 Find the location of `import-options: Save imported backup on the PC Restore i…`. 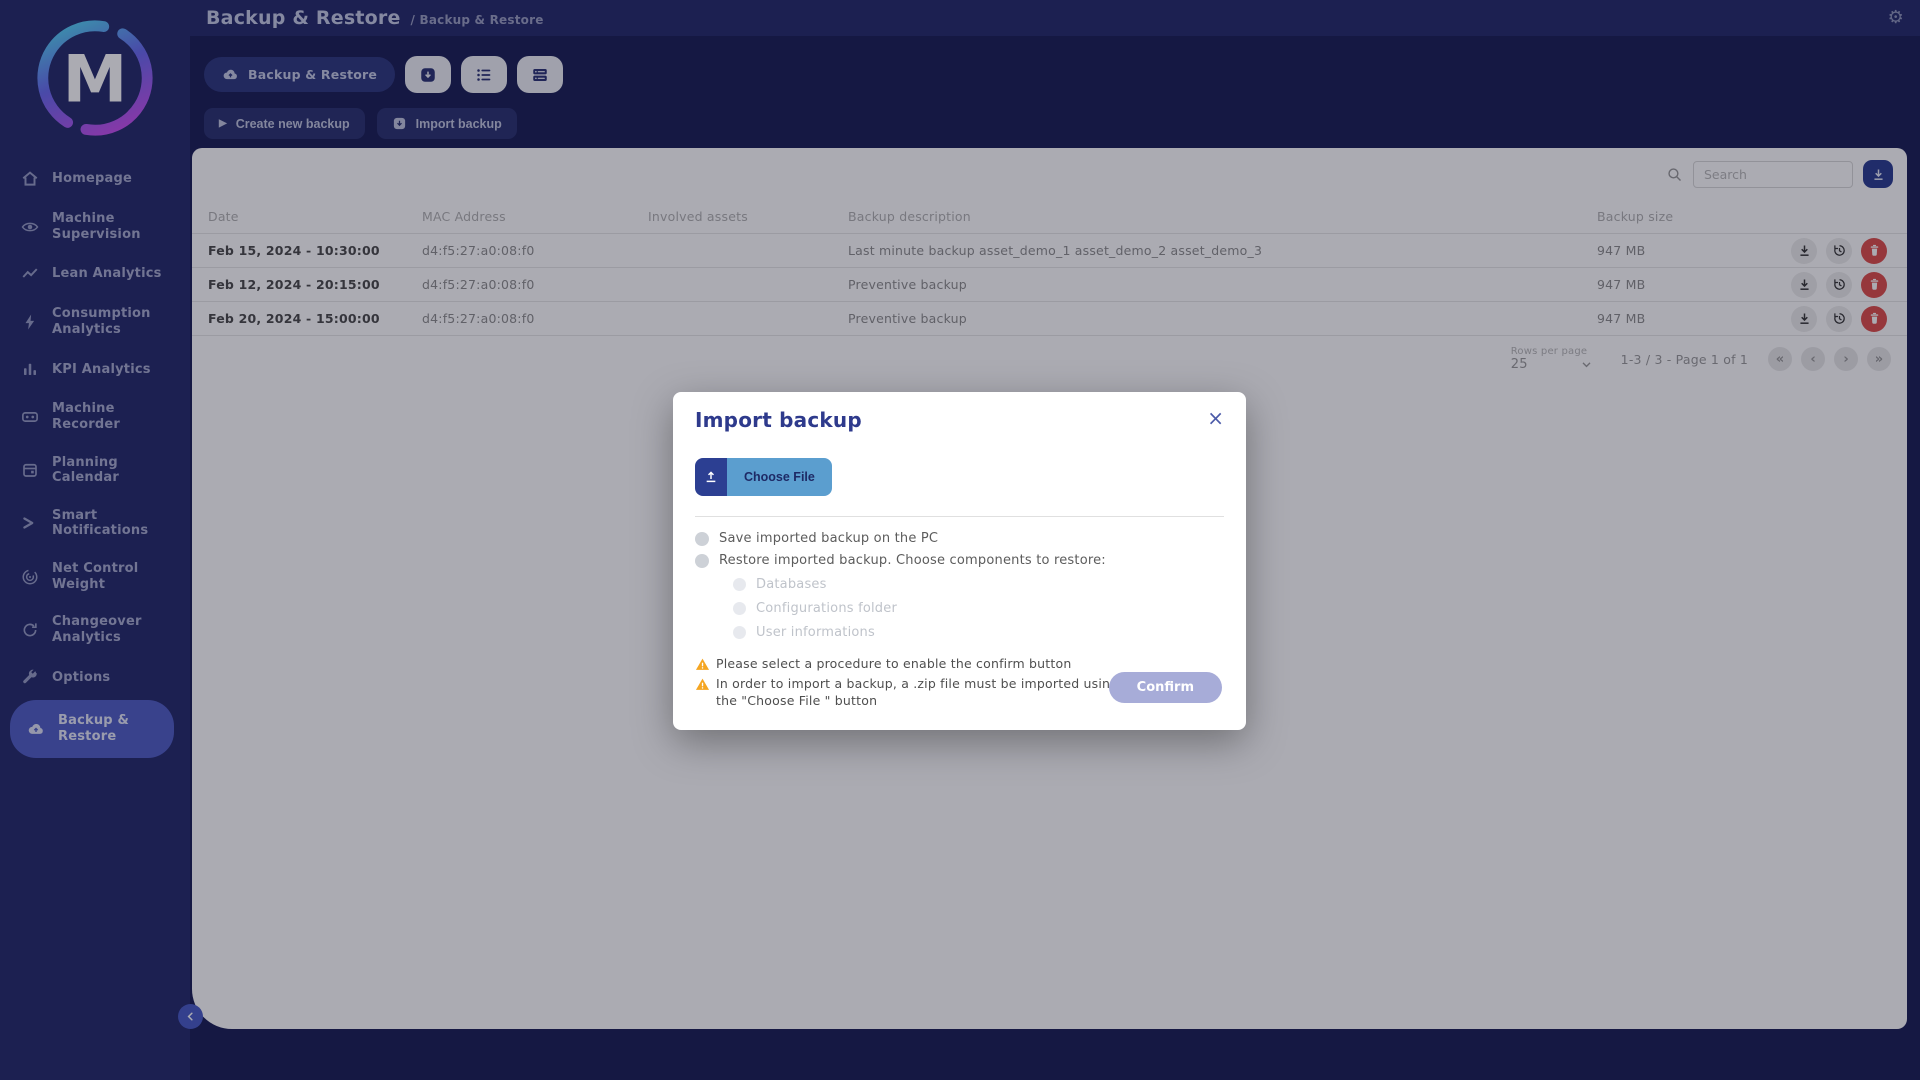

import-options: Save imported backup on the PC Restore i… is located at coordinates (959, 585).